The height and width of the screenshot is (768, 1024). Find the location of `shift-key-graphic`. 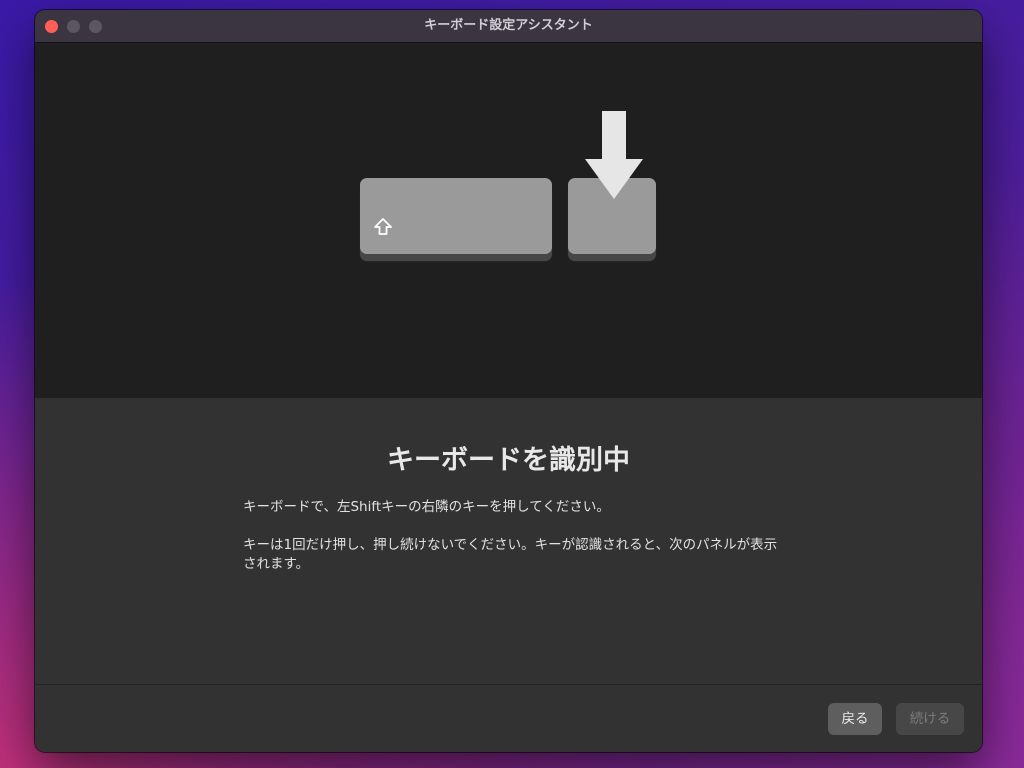

shift-key-graphic is located at coordinates (456, 216).